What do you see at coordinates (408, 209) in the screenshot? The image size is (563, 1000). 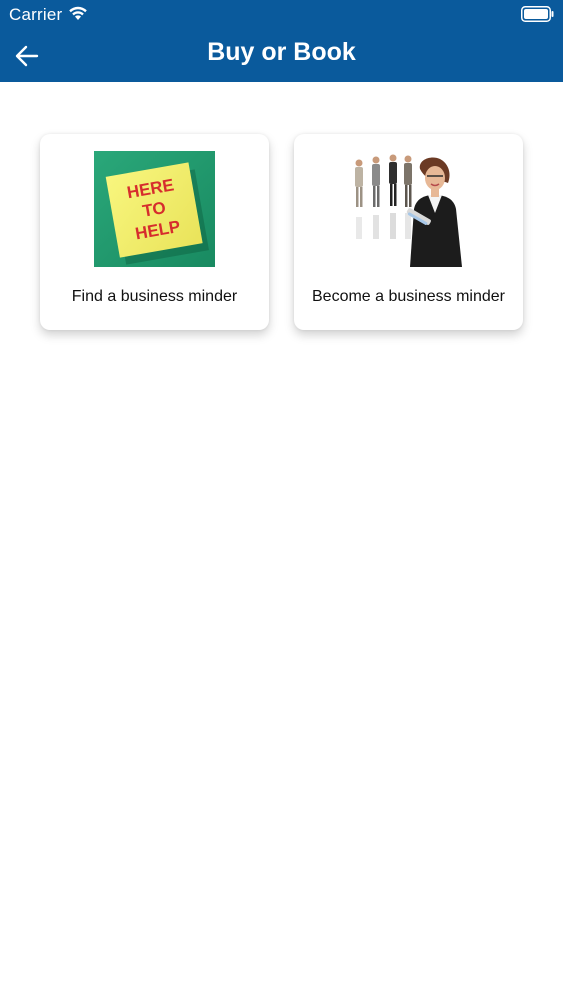 I see `business-people-image` at bounding box center [408, 209].